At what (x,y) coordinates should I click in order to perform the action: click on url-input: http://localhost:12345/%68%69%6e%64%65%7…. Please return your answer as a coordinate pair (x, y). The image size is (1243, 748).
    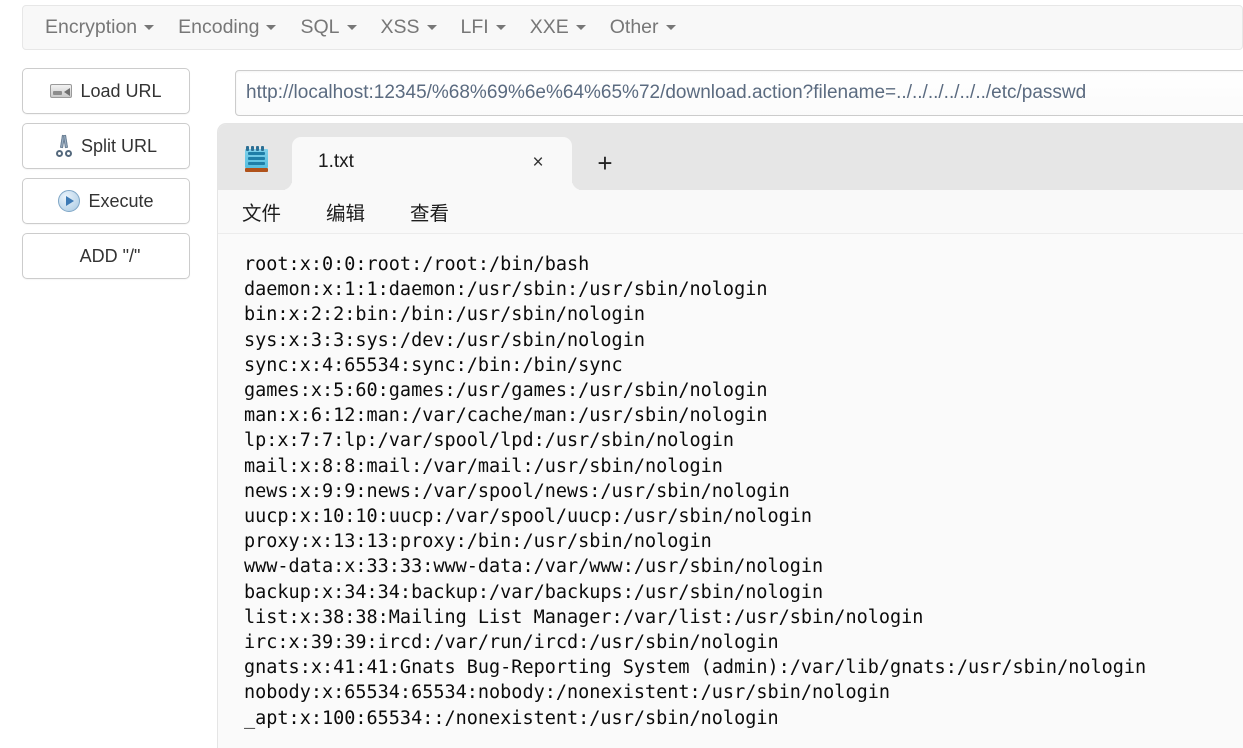
    Looking at the image, I should click on (739, 93).